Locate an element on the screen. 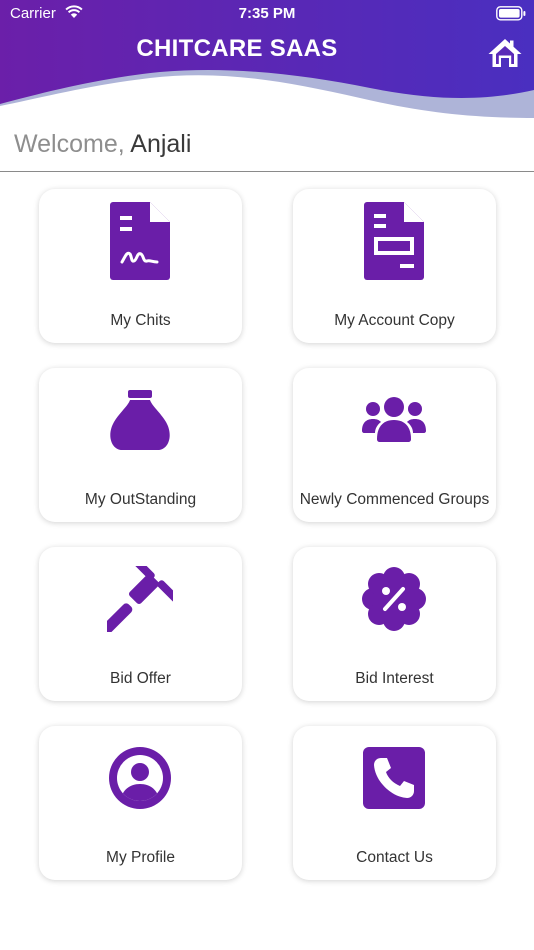 The width and height of the screenshot is (534, 950). invoice-document-icon is located at coordinates (394, 241).